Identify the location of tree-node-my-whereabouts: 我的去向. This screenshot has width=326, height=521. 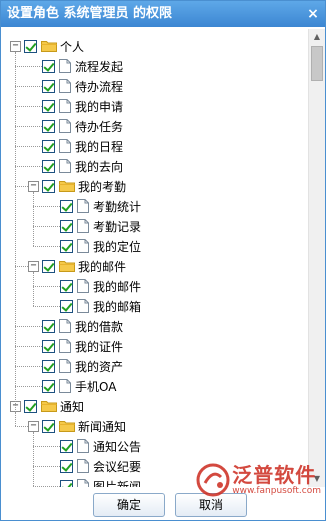
(82, 166).